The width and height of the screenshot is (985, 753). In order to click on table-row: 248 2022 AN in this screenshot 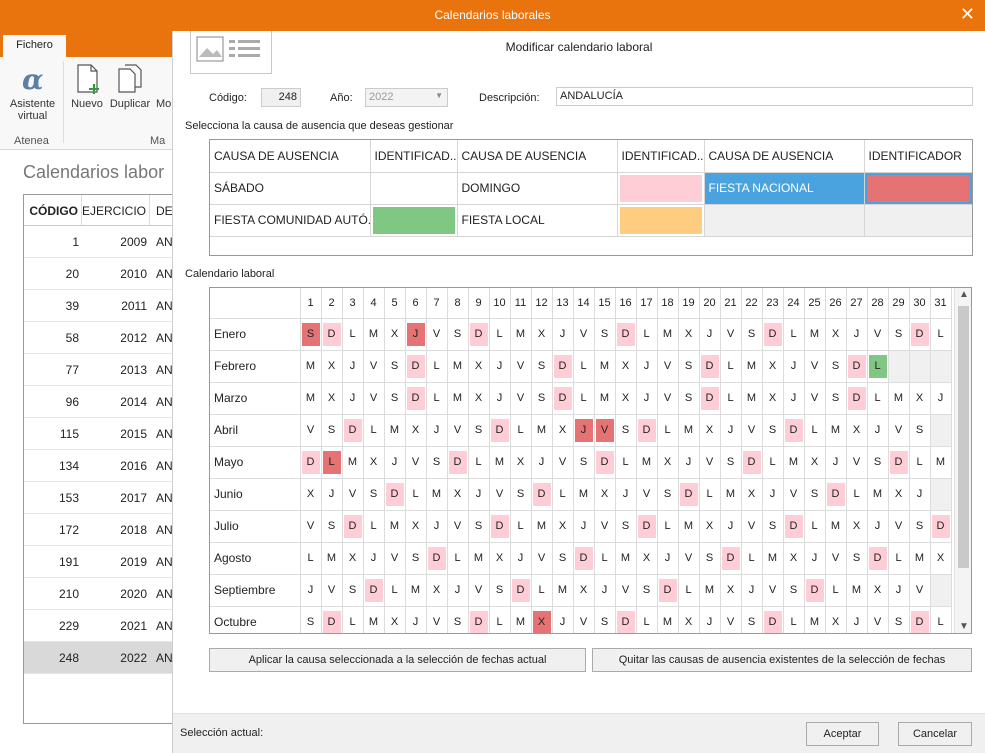, I will do `click(103, 658)`.